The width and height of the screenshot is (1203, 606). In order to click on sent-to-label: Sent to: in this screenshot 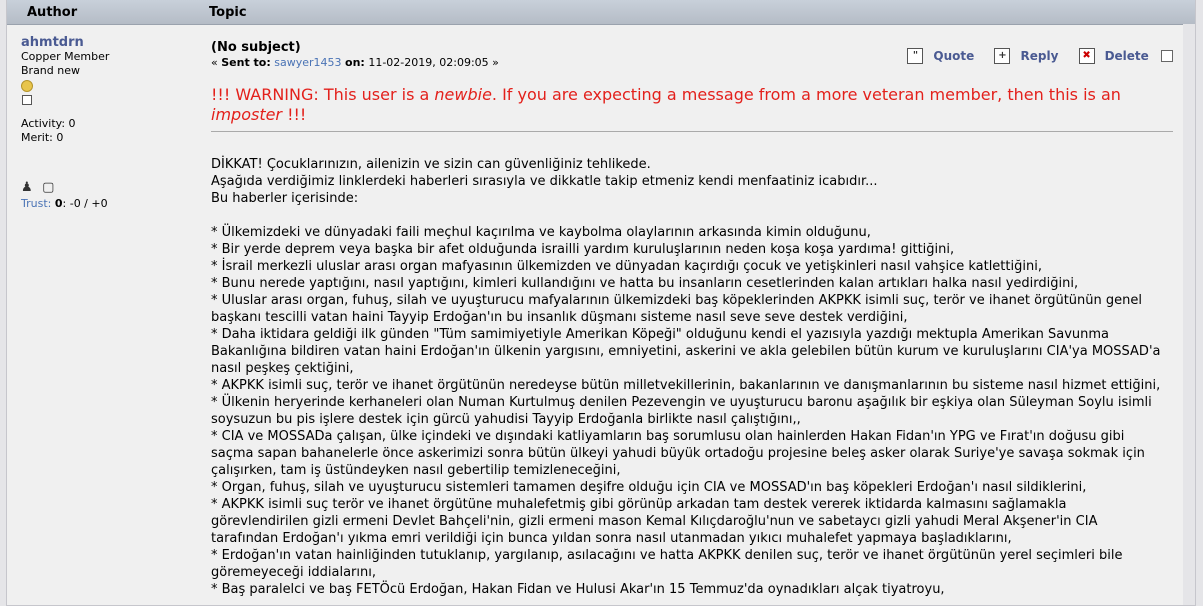, I will do `click(246, 62)`.